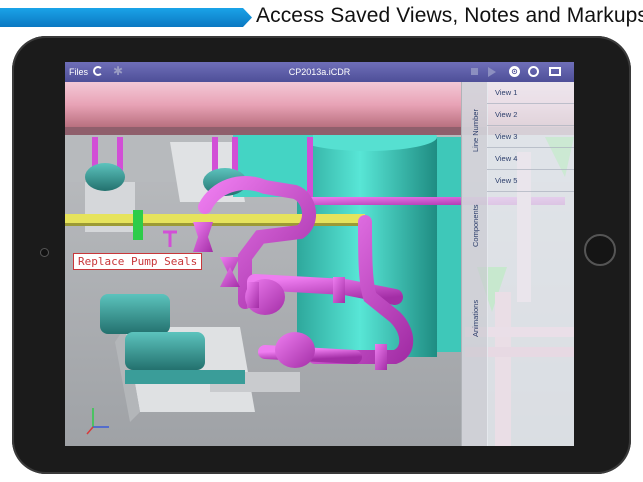 This screenshot has width=643, height=482. Describe the element at coordinates (475, 318) in the screenshot. I see `tab-animations: Animations` at that location.